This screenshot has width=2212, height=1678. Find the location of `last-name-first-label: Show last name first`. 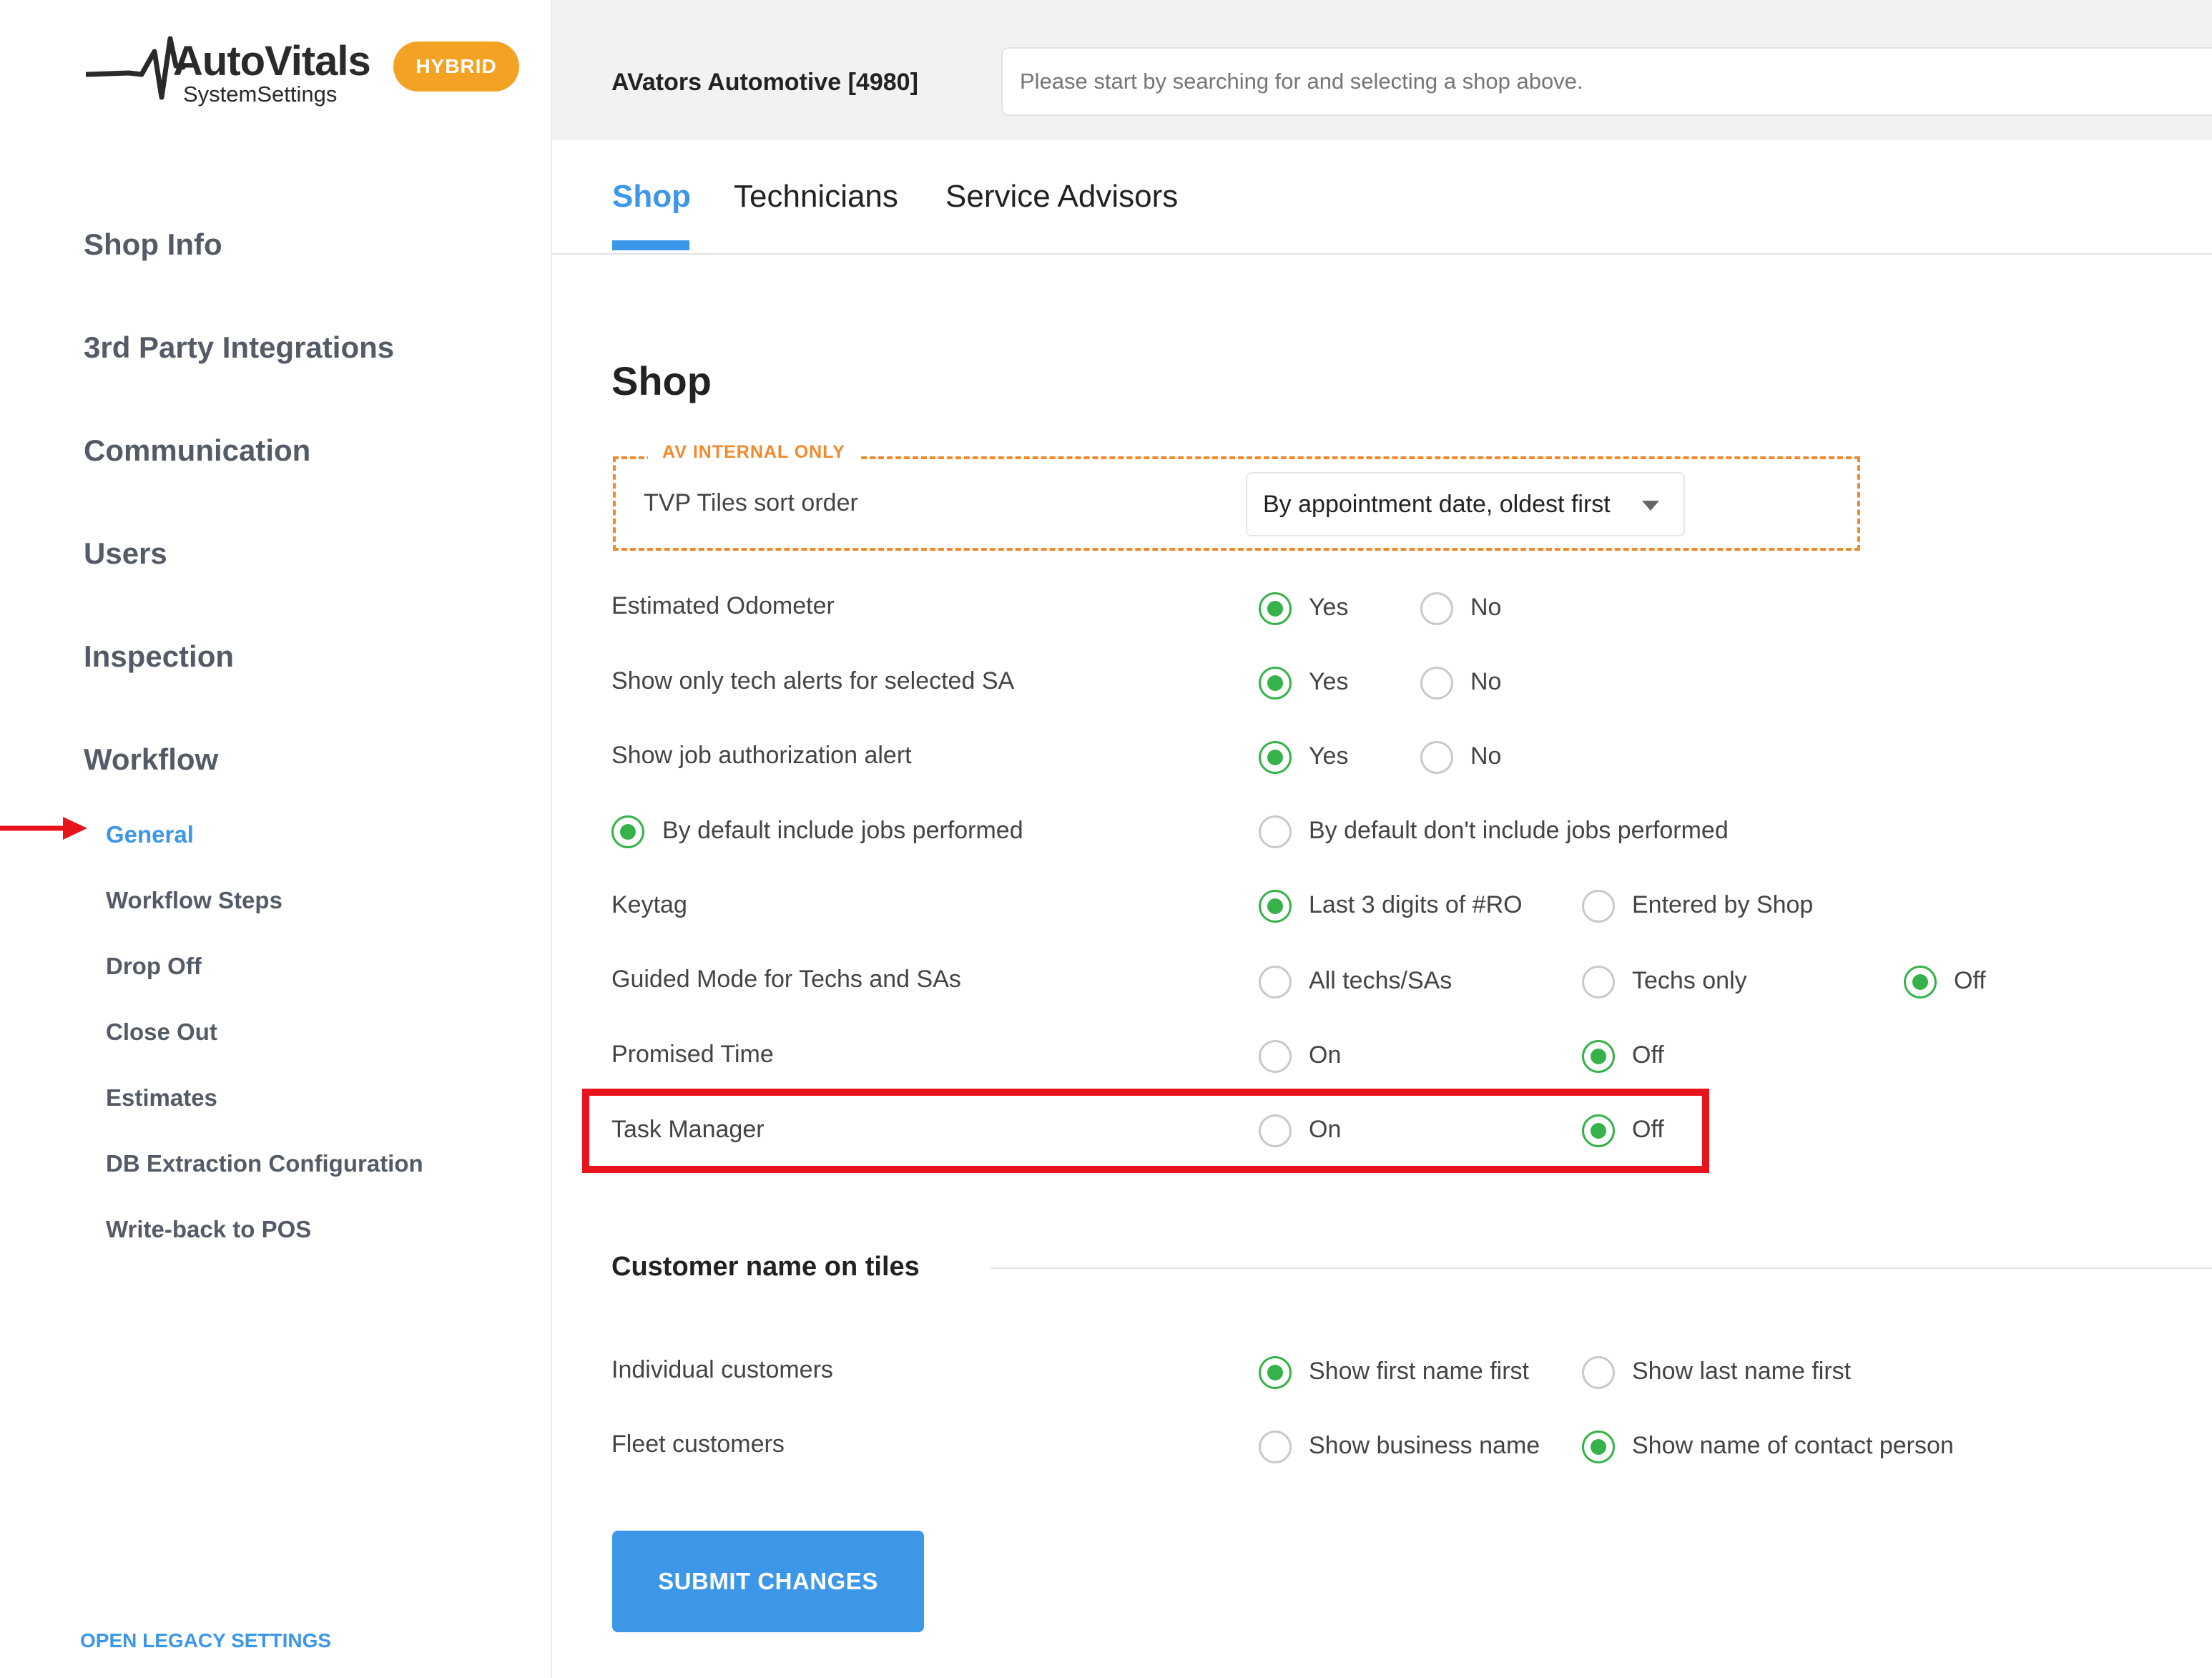

last-name-first-label: Show last name first is located at coordinates (1742, 1371).